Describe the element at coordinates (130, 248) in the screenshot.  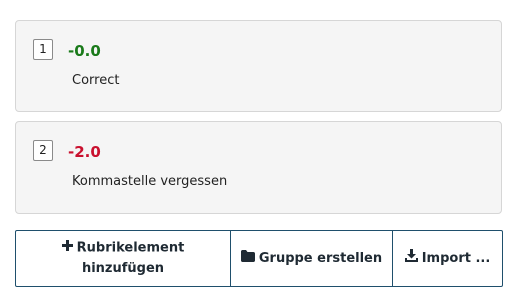
I see `add-button-label-line1: Rubrikelement` at that location.